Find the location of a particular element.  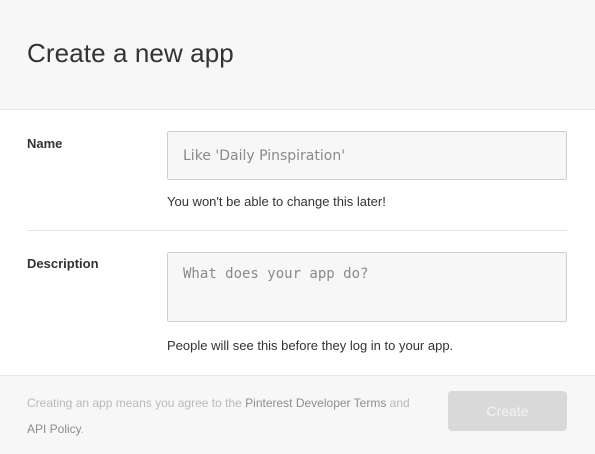

terms-suffix: . is located at coordinates (82, 429).